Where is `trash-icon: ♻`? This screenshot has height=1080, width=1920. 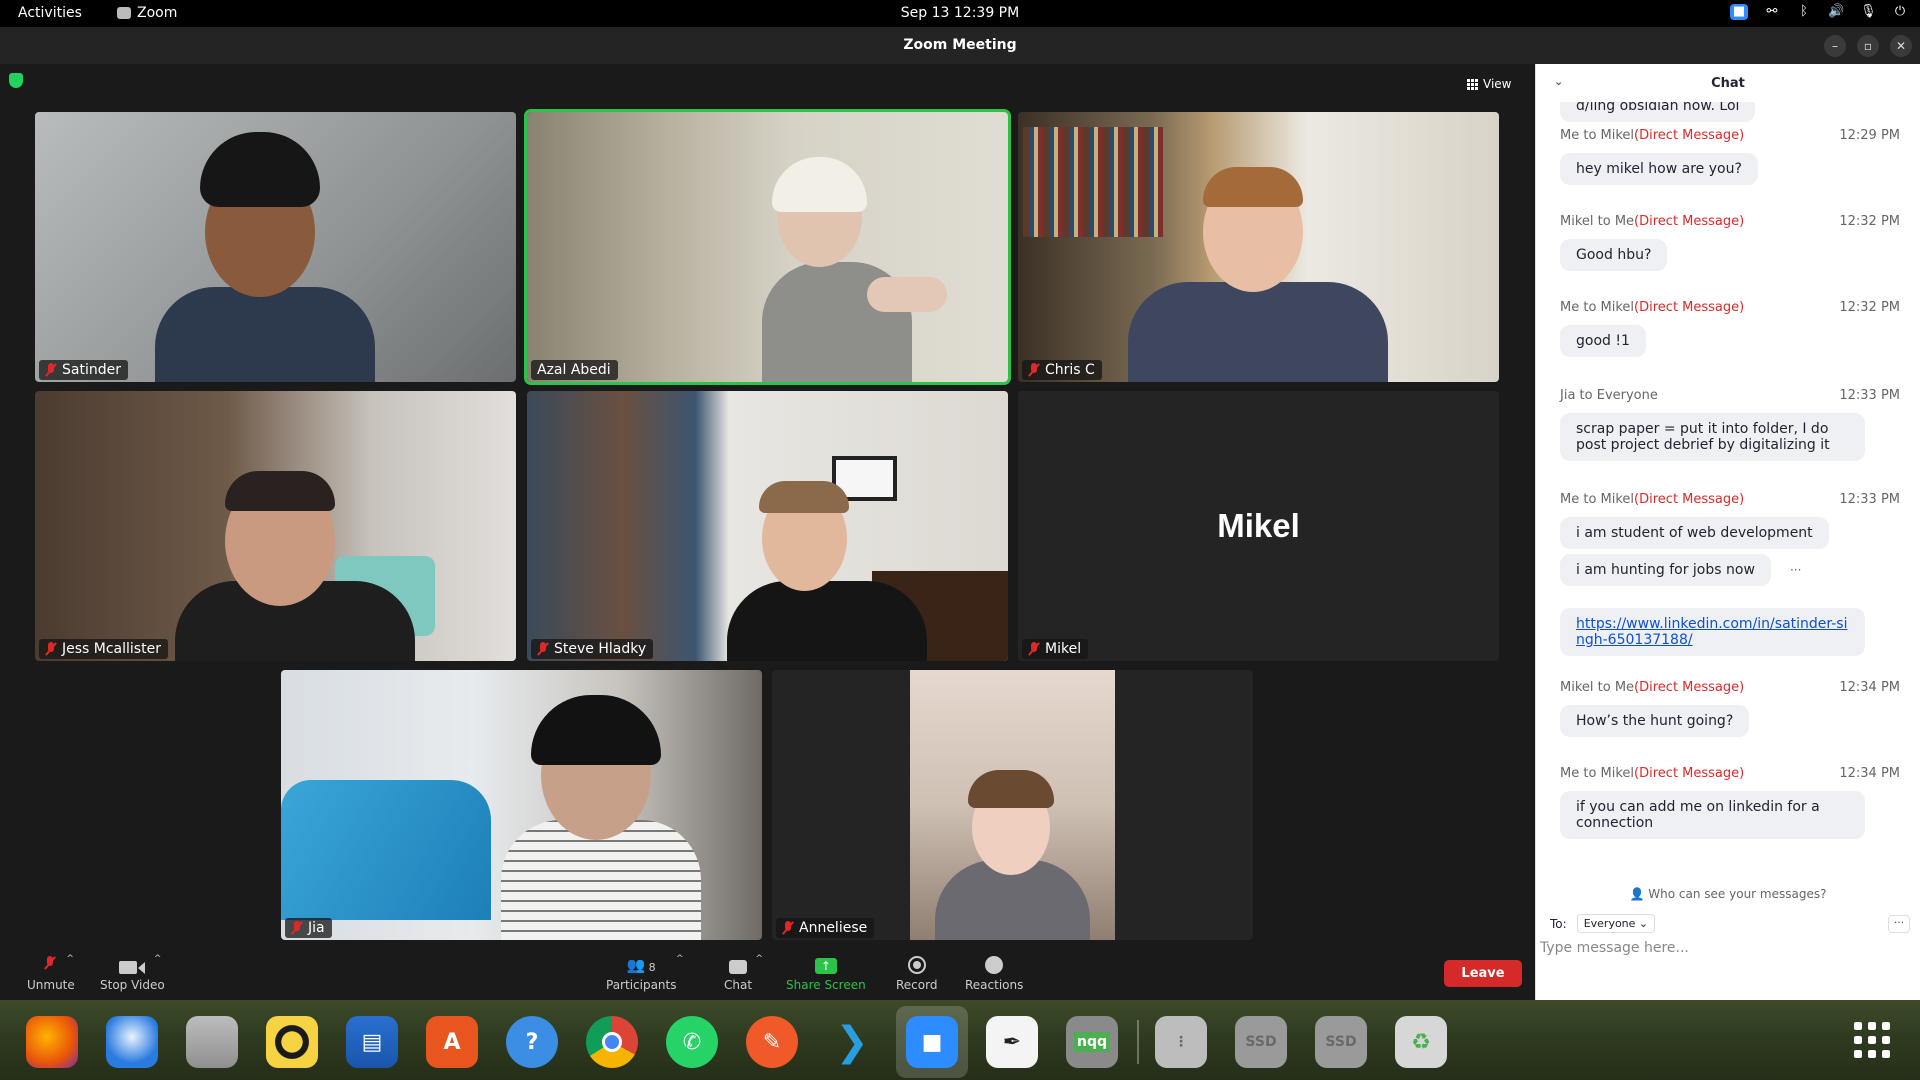
trash-icon: ♻ is located at coordinates (1421, 1042).